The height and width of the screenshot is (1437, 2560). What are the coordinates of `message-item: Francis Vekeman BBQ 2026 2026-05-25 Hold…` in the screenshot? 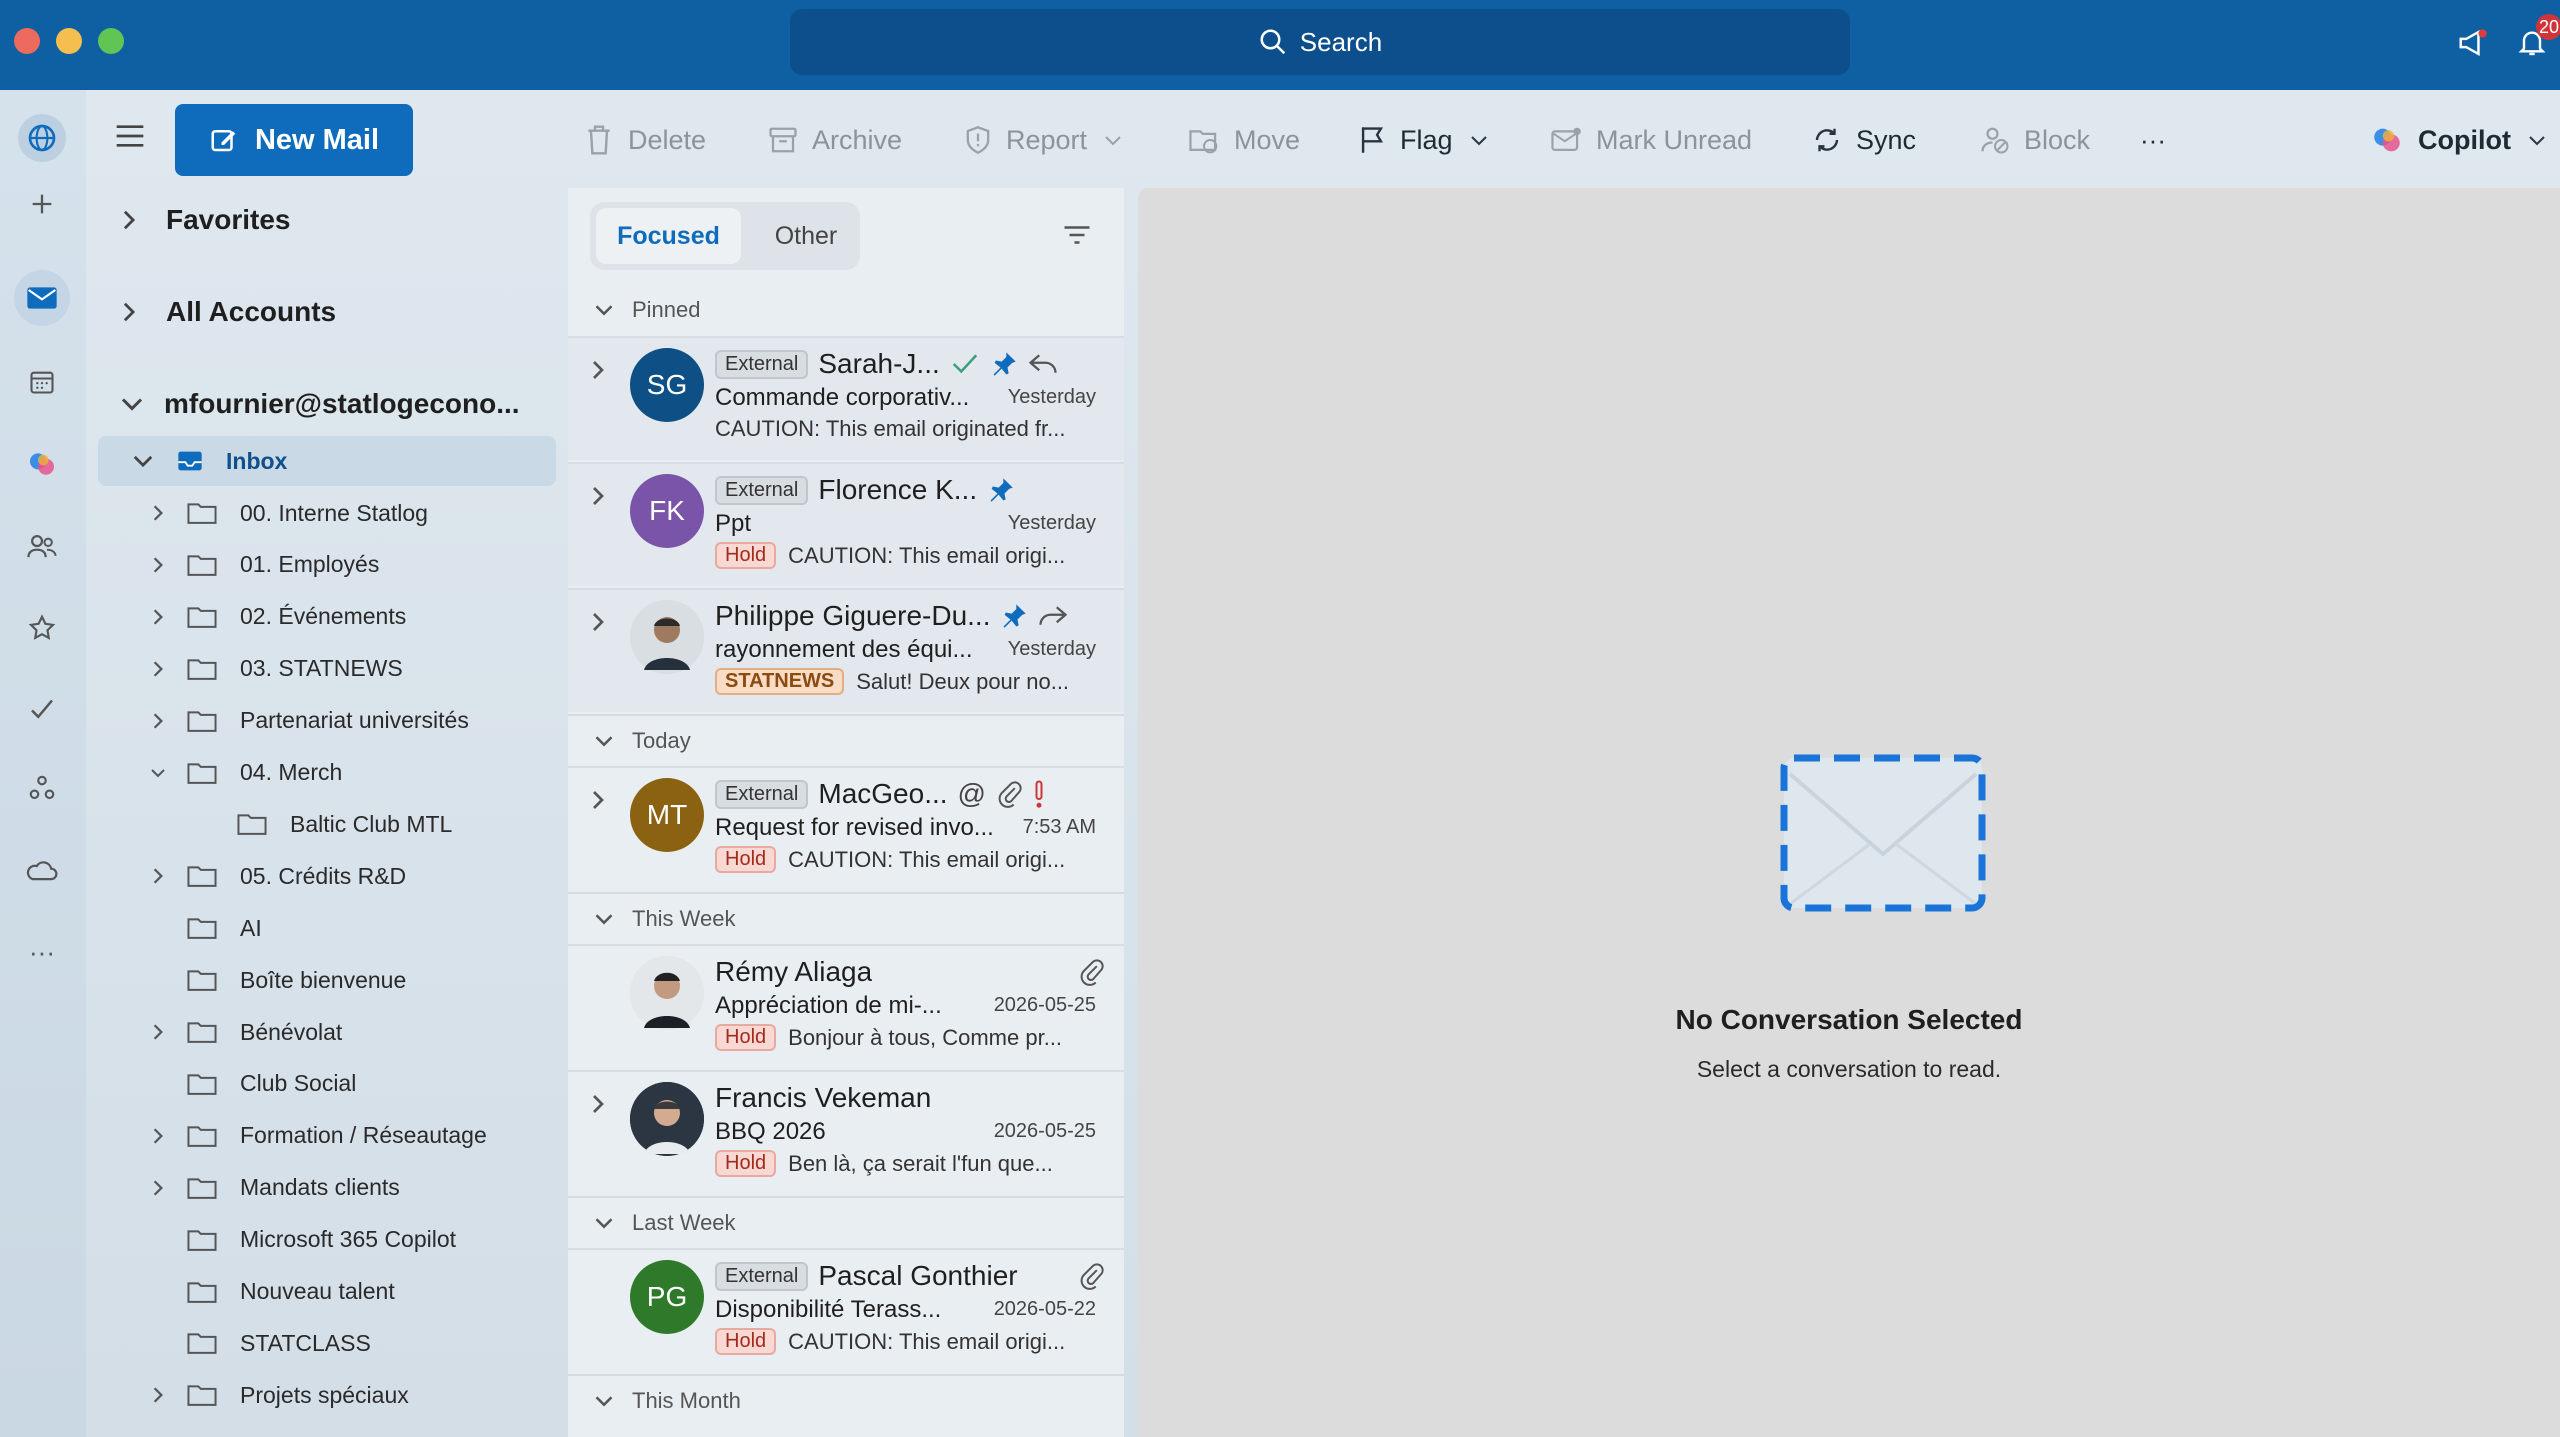 It's located at (846, 1132).